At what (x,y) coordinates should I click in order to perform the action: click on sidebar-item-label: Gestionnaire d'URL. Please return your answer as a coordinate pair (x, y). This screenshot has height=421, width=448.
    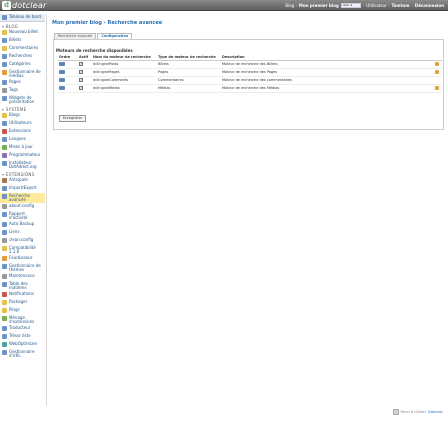
    Looking at the image, I should click on (22, 353).